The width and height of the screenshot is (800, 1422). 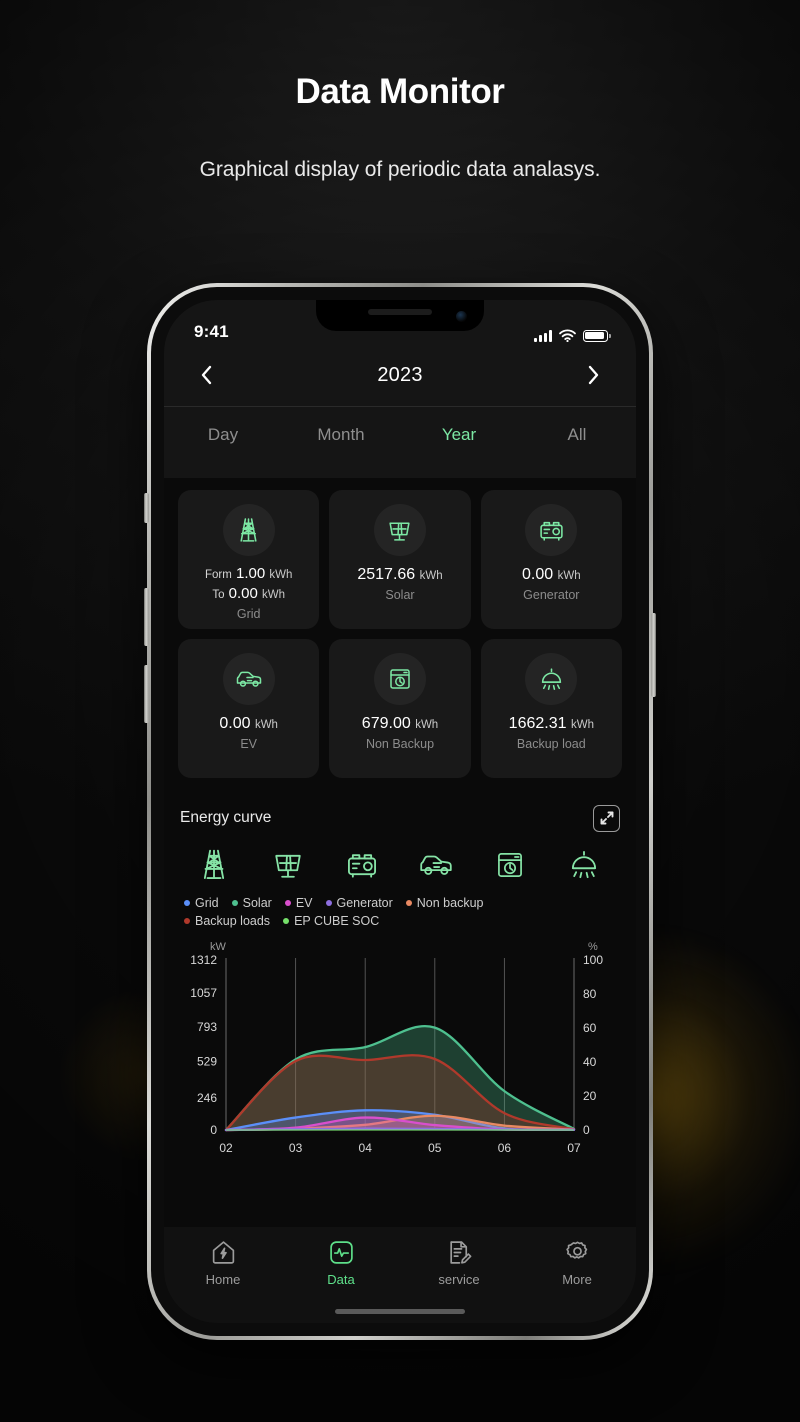 I want to click on stat-card-non-backup: 679.00 kWh Non Backup, so click(x=400, y=708).